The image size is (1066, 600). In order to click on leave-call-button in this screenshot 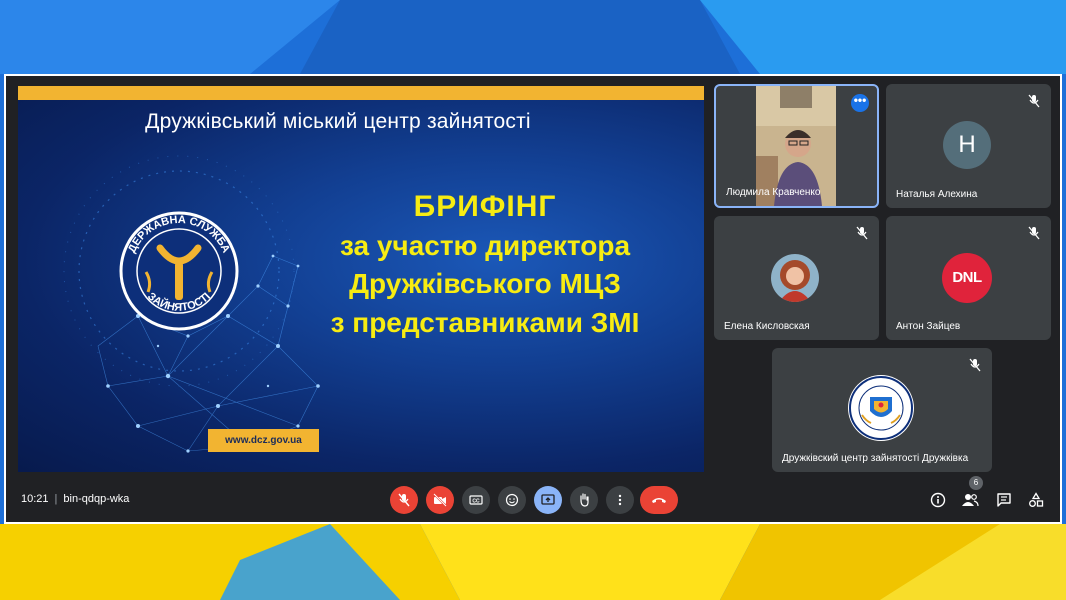, I will do `click(659, 500)`.